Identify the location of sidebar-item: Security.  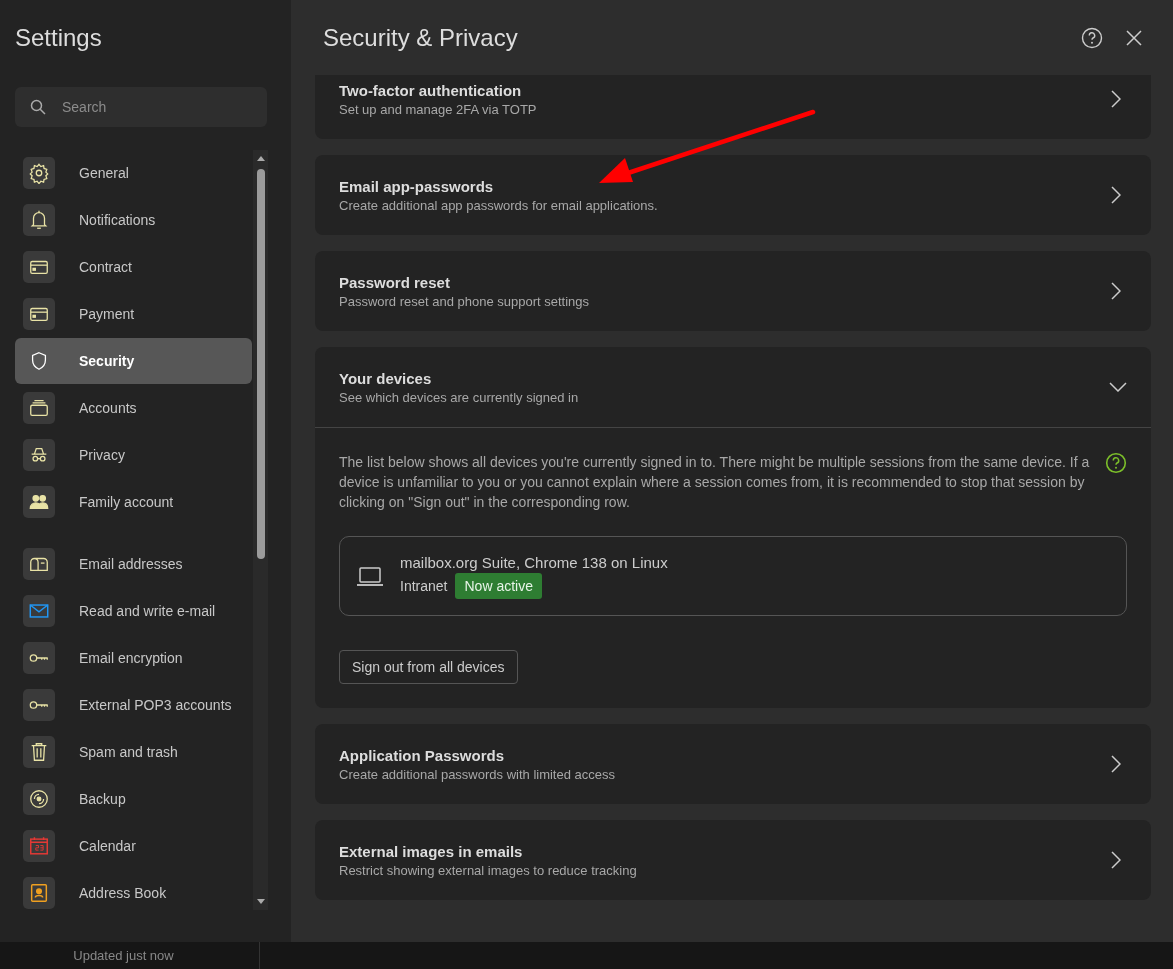
(133, 361).